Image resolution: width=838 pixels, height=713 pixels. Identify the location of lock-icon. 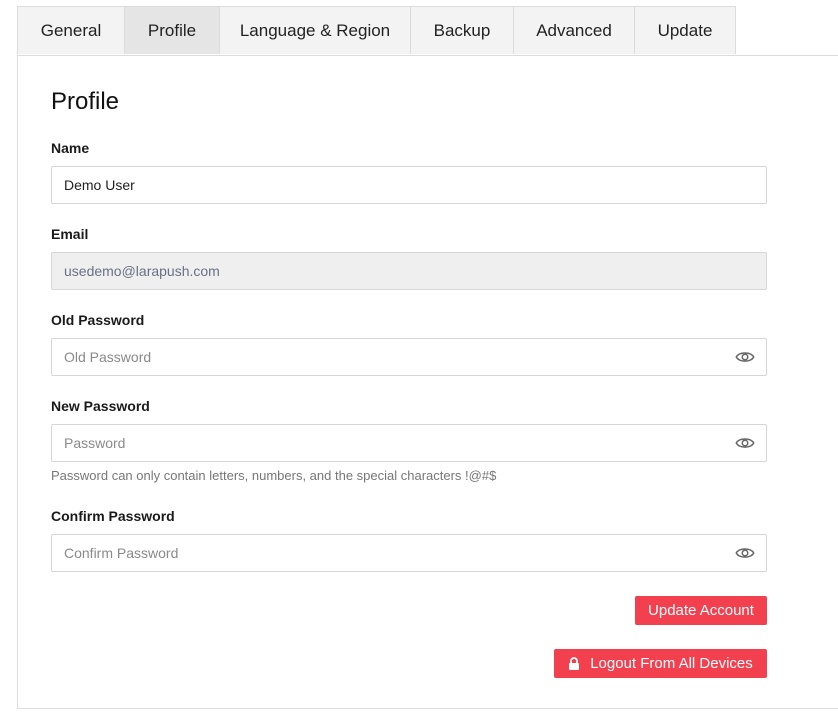
(574, 663).